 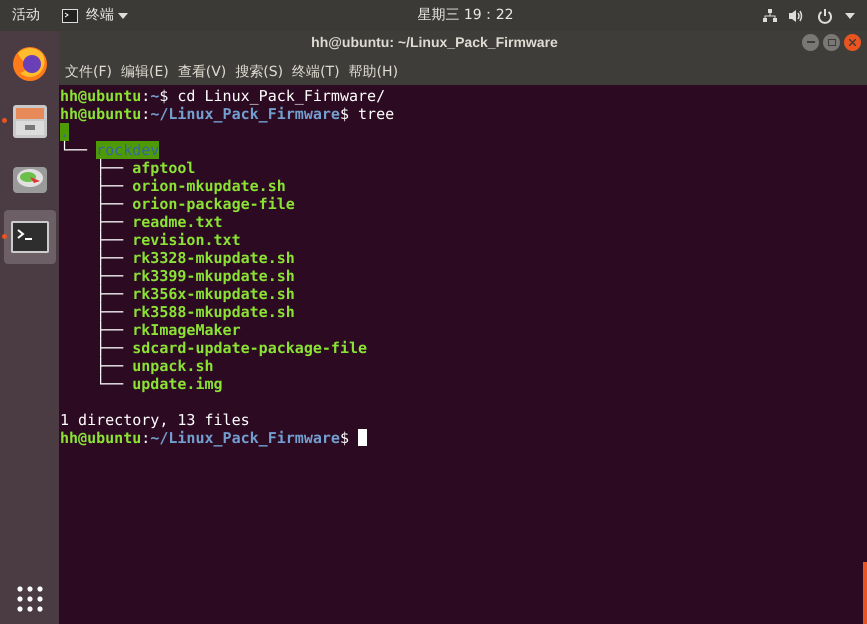 What do you see at coordinates (128, 150) in the screenshot?
I see `directory-name: rockdev` at bounding box center [128, 150].